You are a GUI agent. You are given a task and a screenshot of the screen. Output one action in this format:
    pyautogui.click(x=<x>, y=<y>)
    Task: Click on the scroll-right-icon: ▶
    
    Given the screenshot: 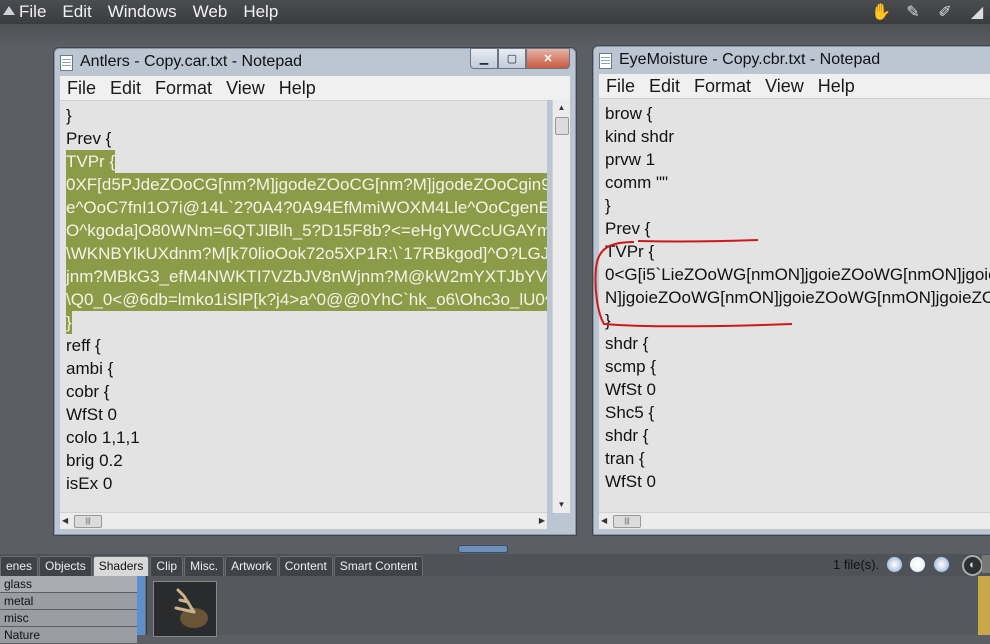 What is the action you would take?
    pyautogui.click(x=542, y=521)
    